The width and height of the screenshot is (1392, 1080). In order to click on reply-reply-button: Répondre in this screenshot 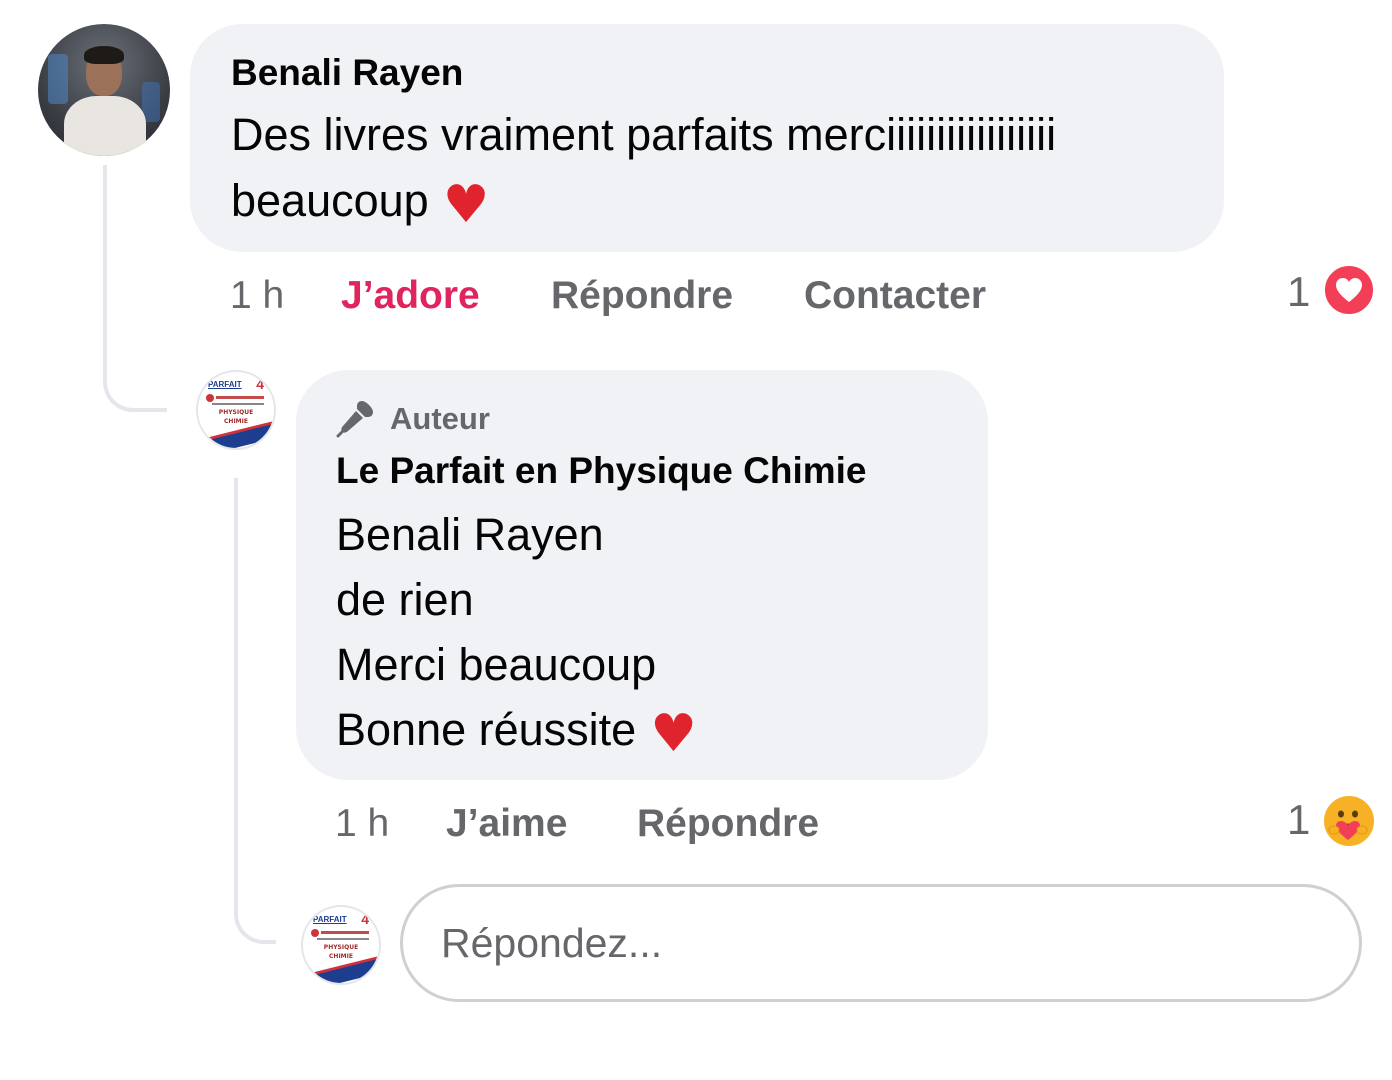, I will do `click(728, 824)`.